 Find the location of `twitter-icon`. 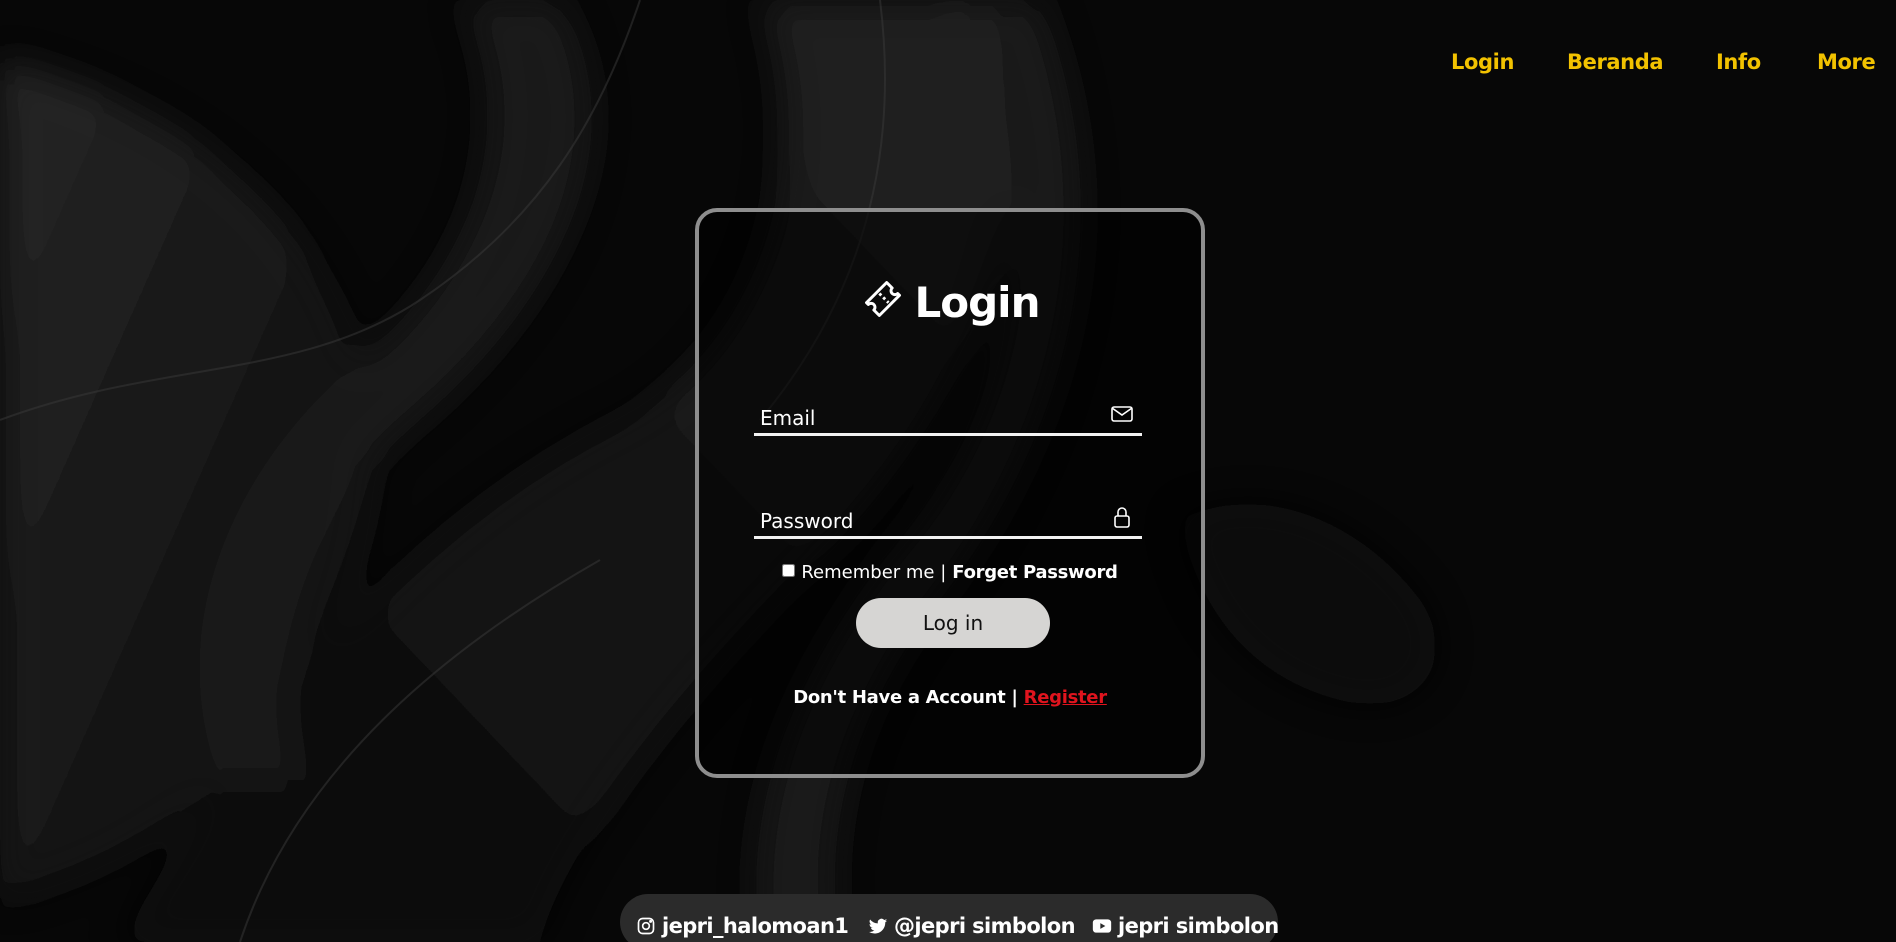

twitter-icon is located at coordinates (878, 926).